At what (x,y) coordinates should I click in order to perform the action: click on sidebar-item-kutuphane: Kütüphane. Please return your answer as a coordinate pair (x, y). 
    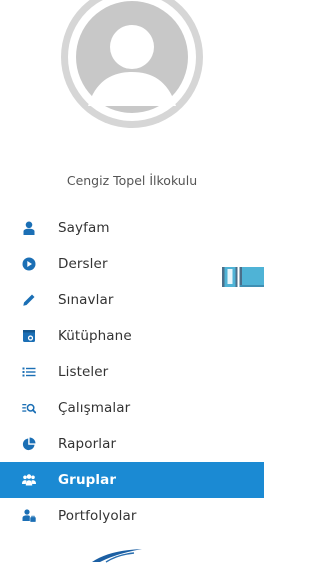
    Looking at the image, I should click on (132, 336).